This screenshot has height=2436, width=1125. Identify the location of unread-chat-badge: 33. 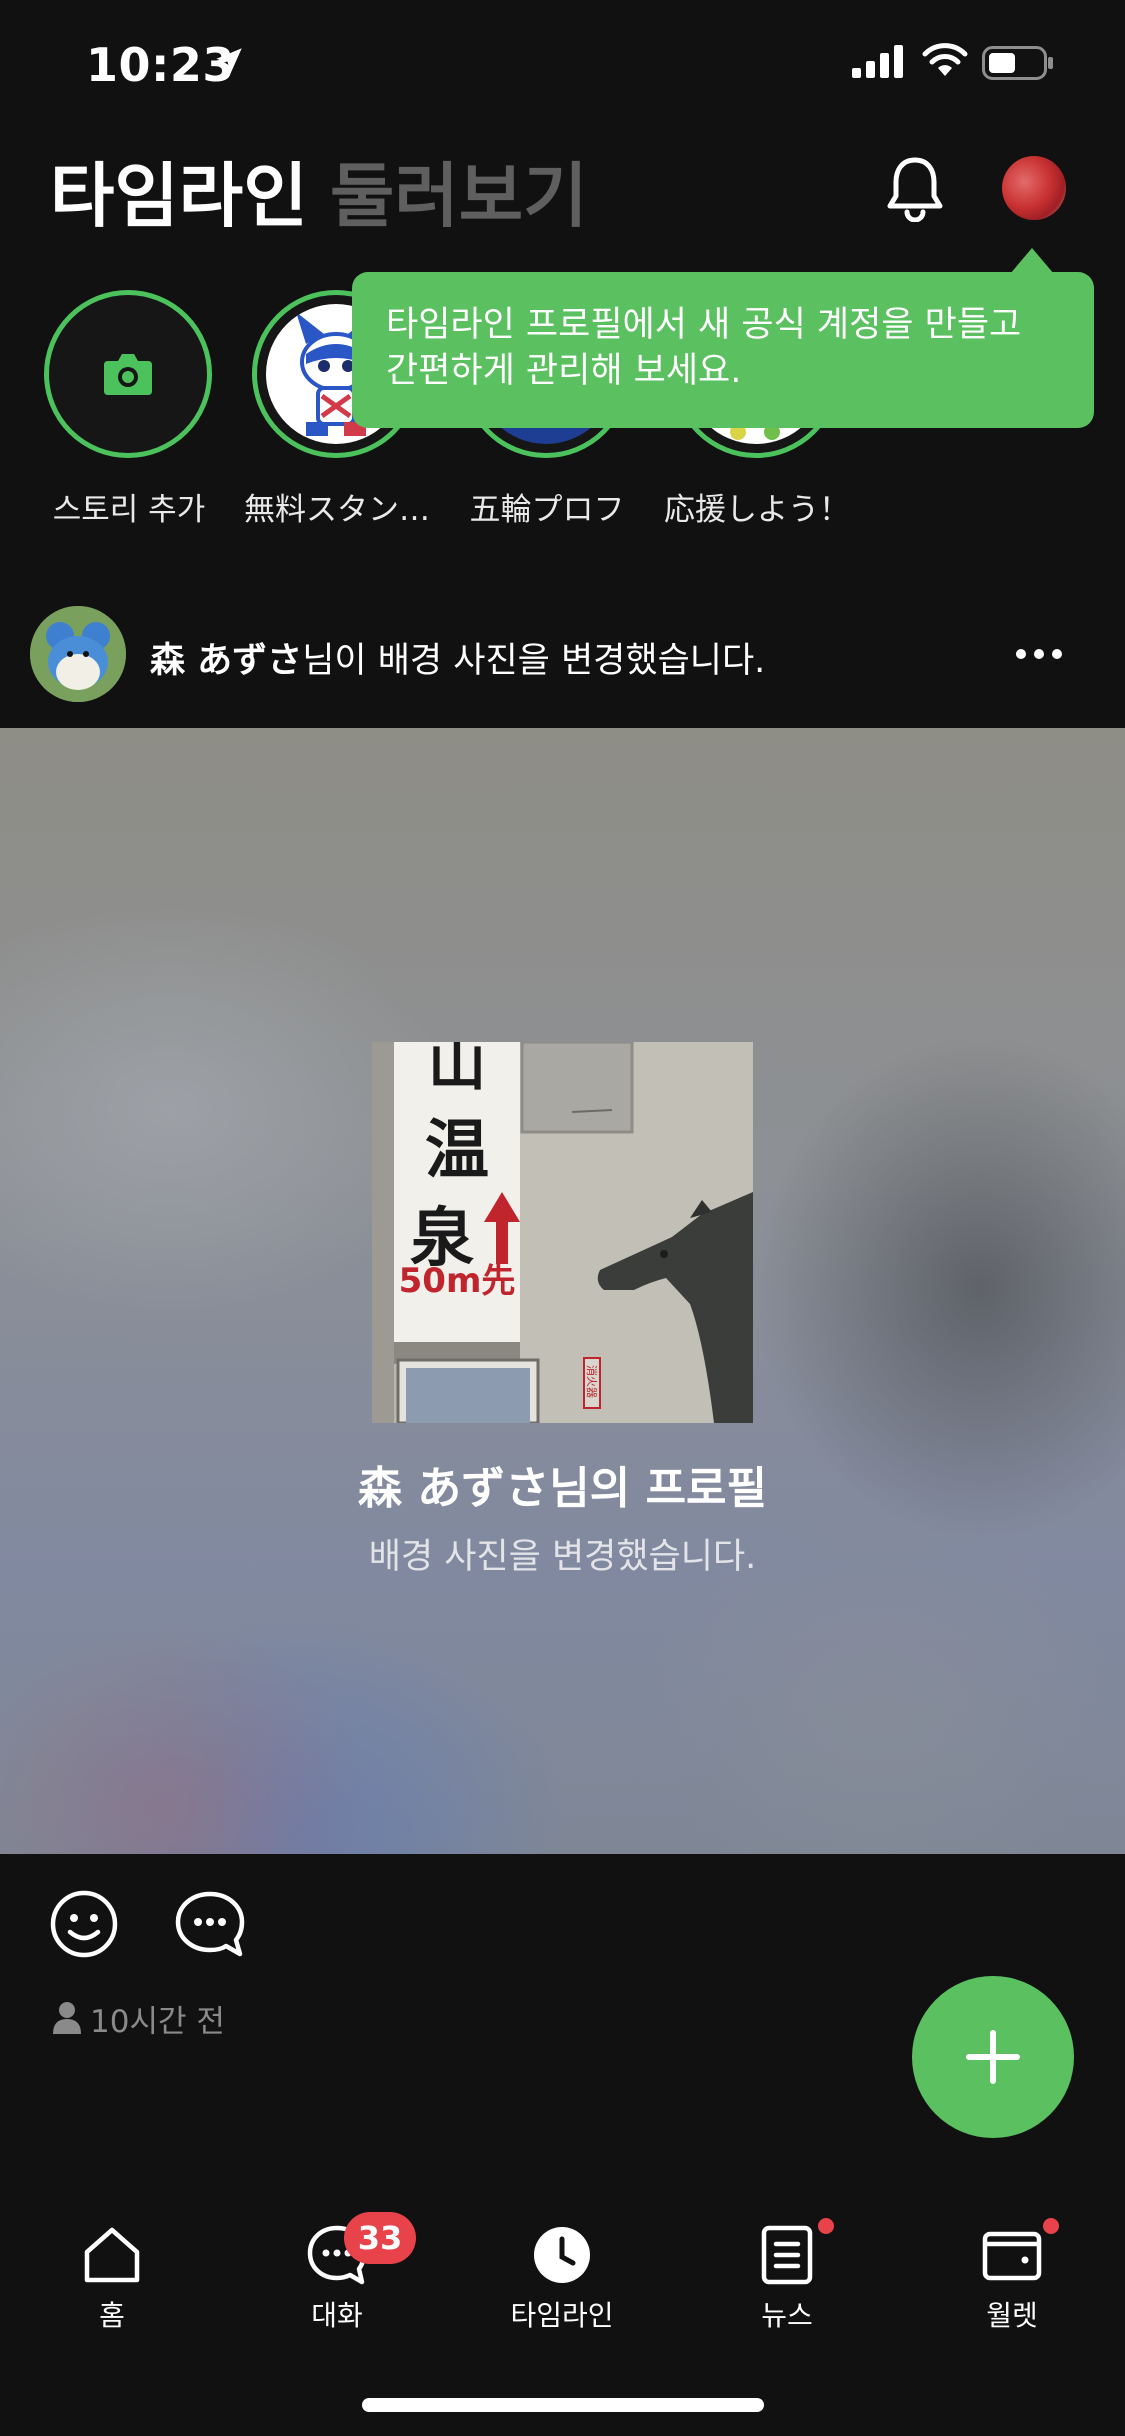
(380, 2238).